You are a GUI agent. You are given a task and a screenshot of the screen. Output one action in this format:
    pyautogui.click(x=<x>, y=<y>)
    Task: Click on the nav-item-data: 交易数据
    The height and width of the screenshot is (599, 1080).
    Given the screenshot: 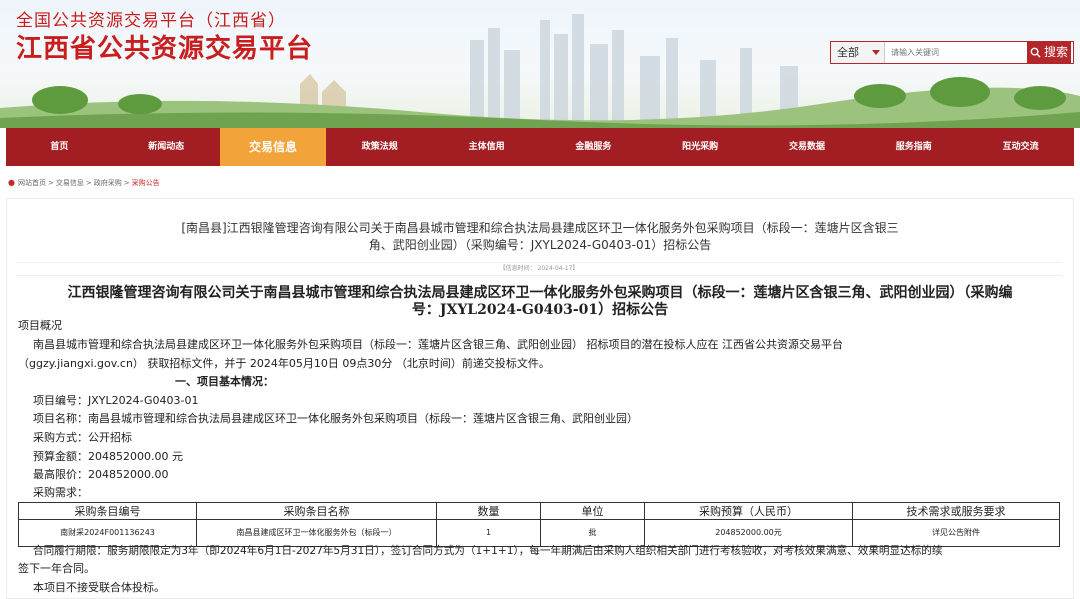 What is the action you would take?
    pyautogui.click(x=807, y=147)
    